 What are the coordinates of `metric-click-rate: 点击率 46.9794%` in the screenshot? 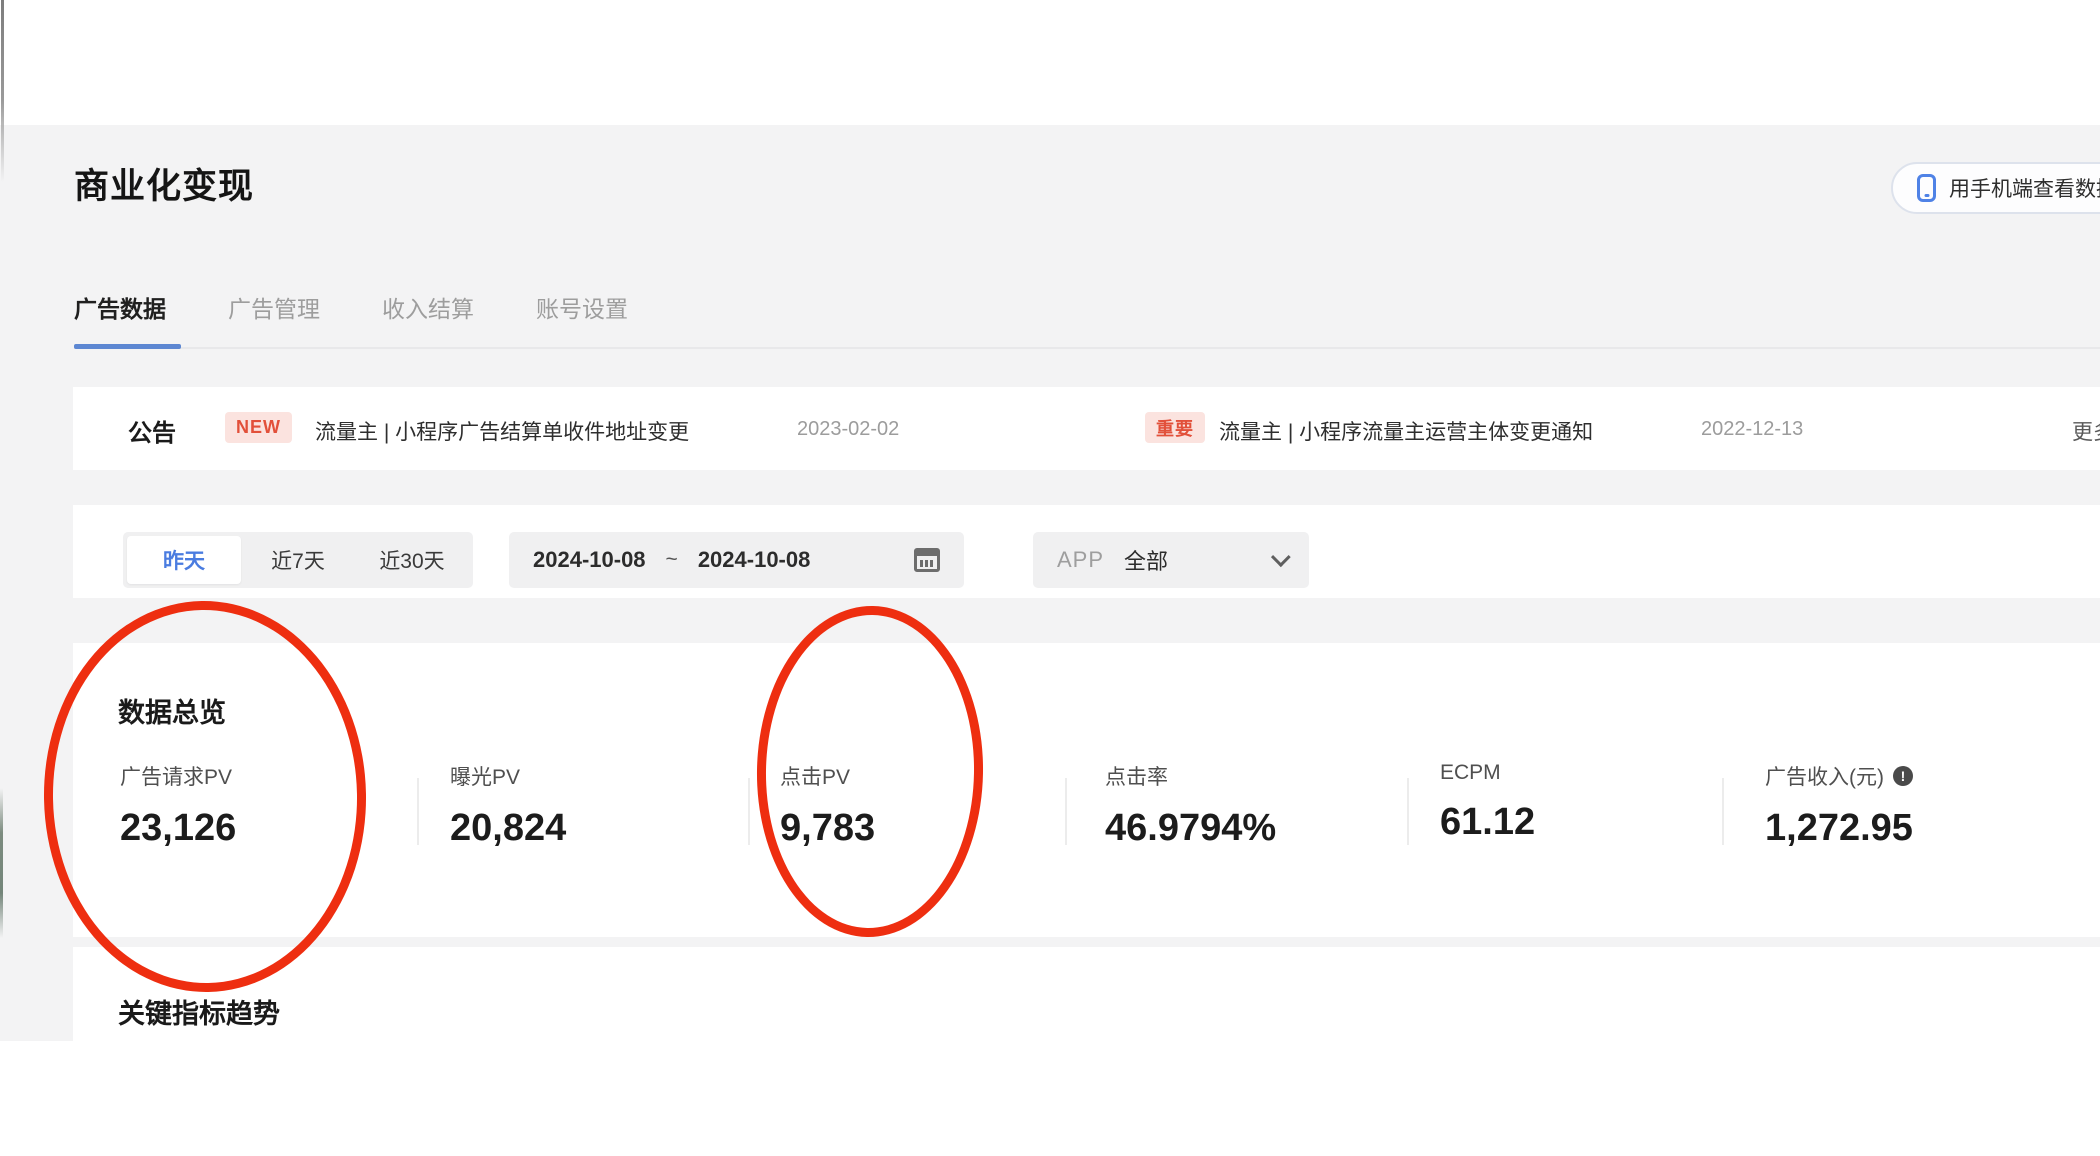 It's located at (1190, 805).